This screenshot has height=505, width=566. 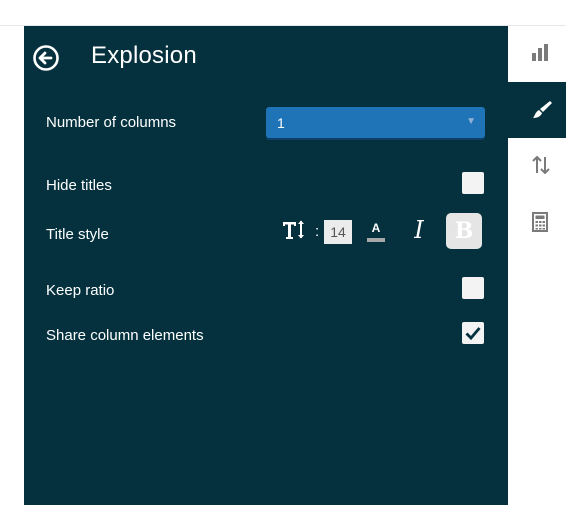 What do you see at coordinates (375, 122) in the screenshot?
I see `columns-select: 1 ▼` at bounding box center [375, 122].